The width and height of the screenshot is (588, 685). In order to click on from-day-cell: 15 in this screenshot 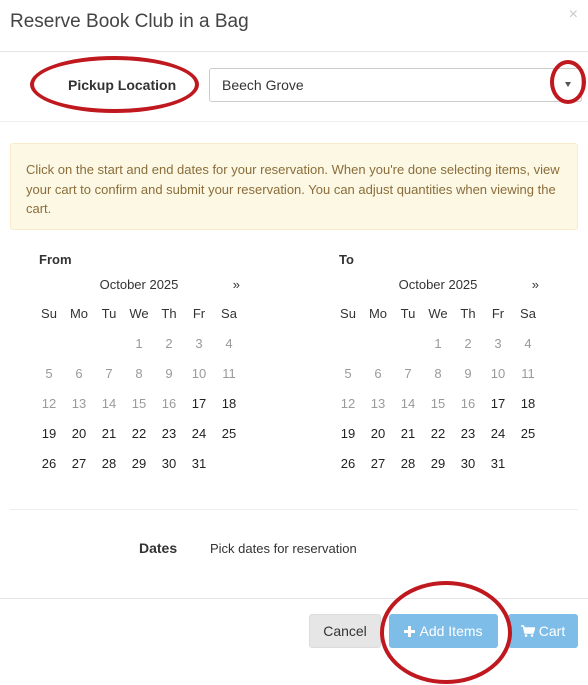, I will do `click(139, 403)`.